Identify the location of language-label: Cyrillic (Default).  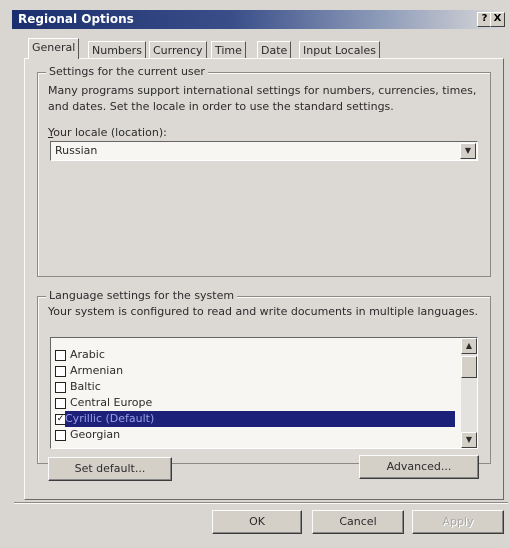
(110, 418).